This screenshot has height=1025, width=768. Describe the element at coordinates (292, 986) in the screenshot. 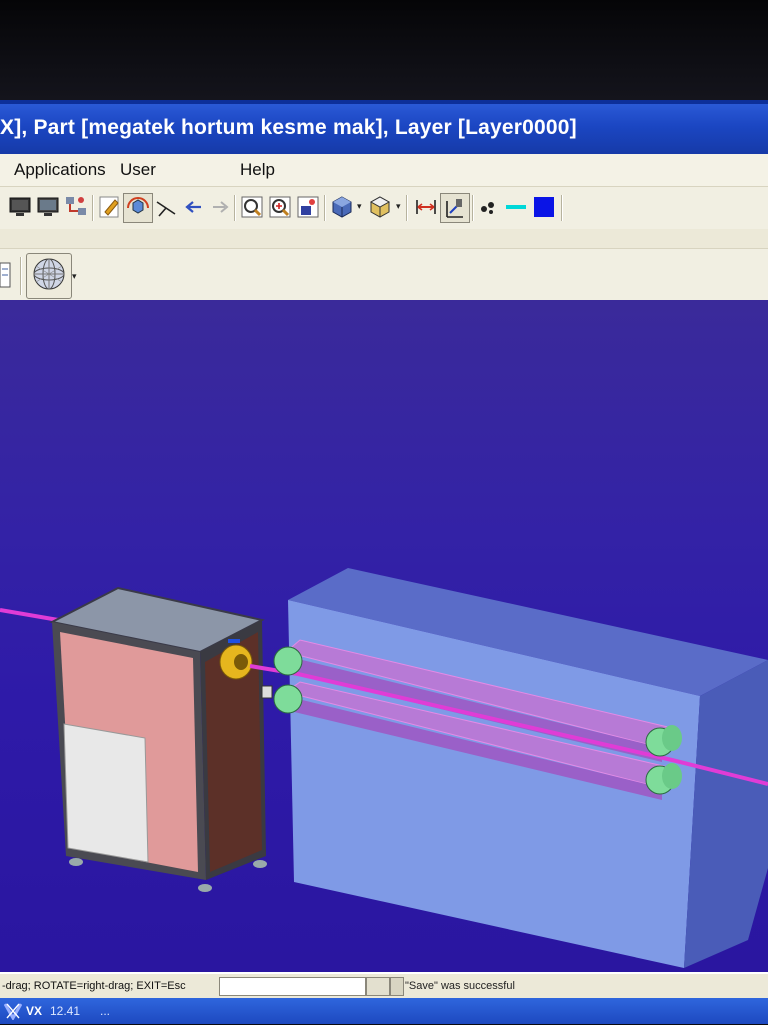

I see `command-input` at that location.